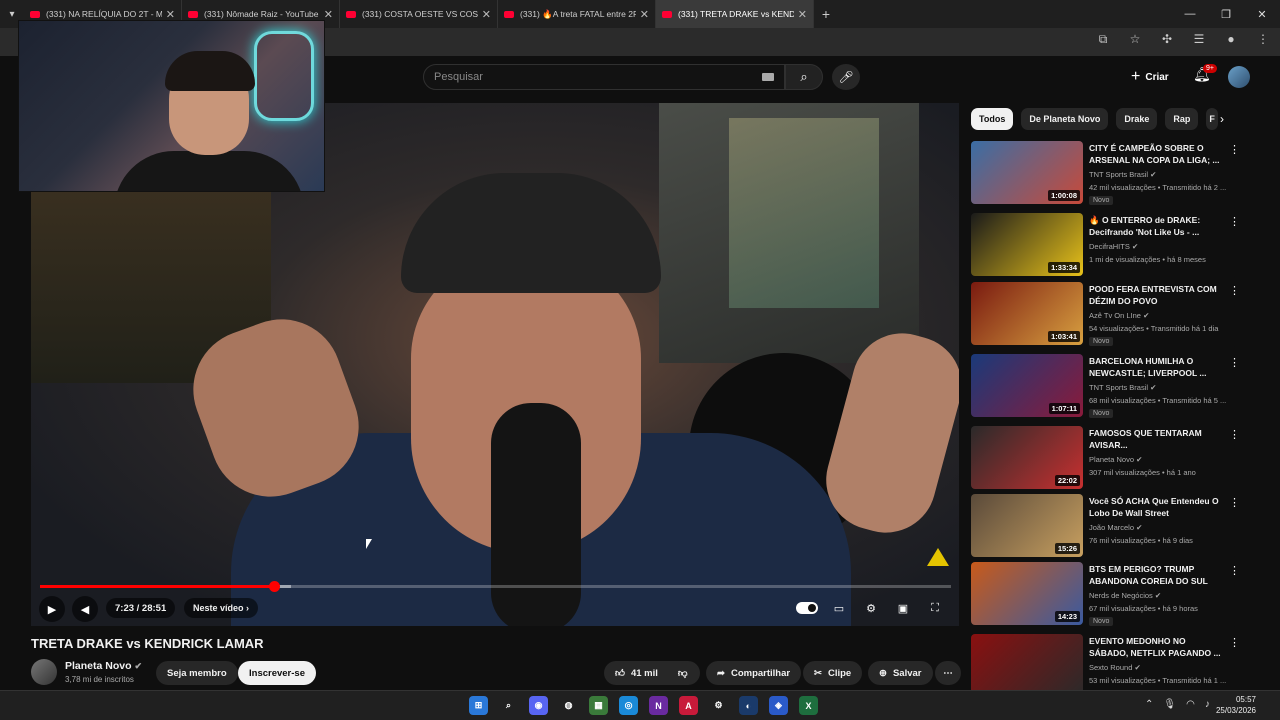  What do you see at coordinates (808, 705) in the screenshot?
I see `excel-icon: X` at bounding box center [808, 705].